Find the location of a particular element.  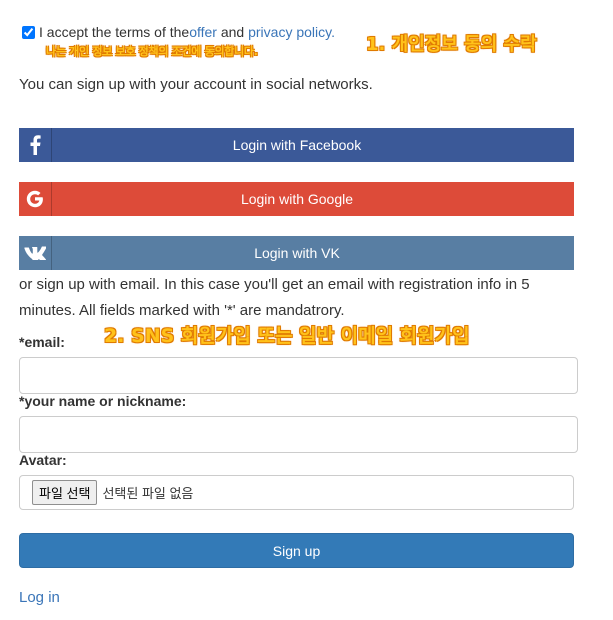

choose-file-button: 파일 선택 is located at coordinates (65, 492).